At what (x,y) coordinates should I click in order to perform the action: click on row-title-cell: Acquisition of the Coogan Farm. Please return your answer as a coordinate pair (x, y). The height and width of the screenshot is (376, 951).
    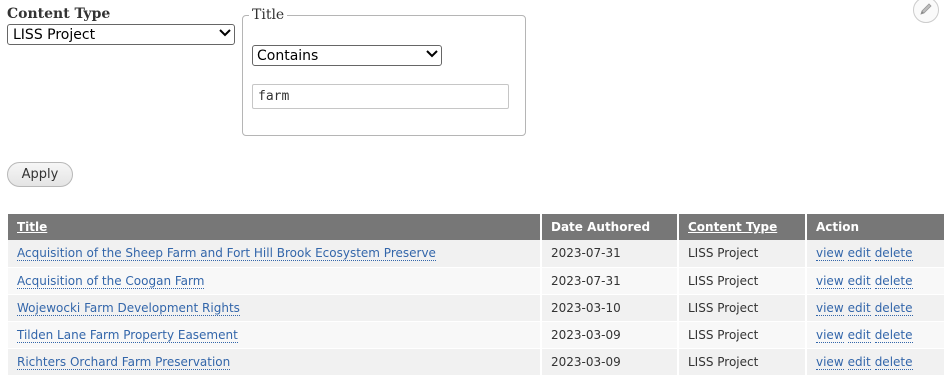
    Looking at the image, I should click on (275, 281).